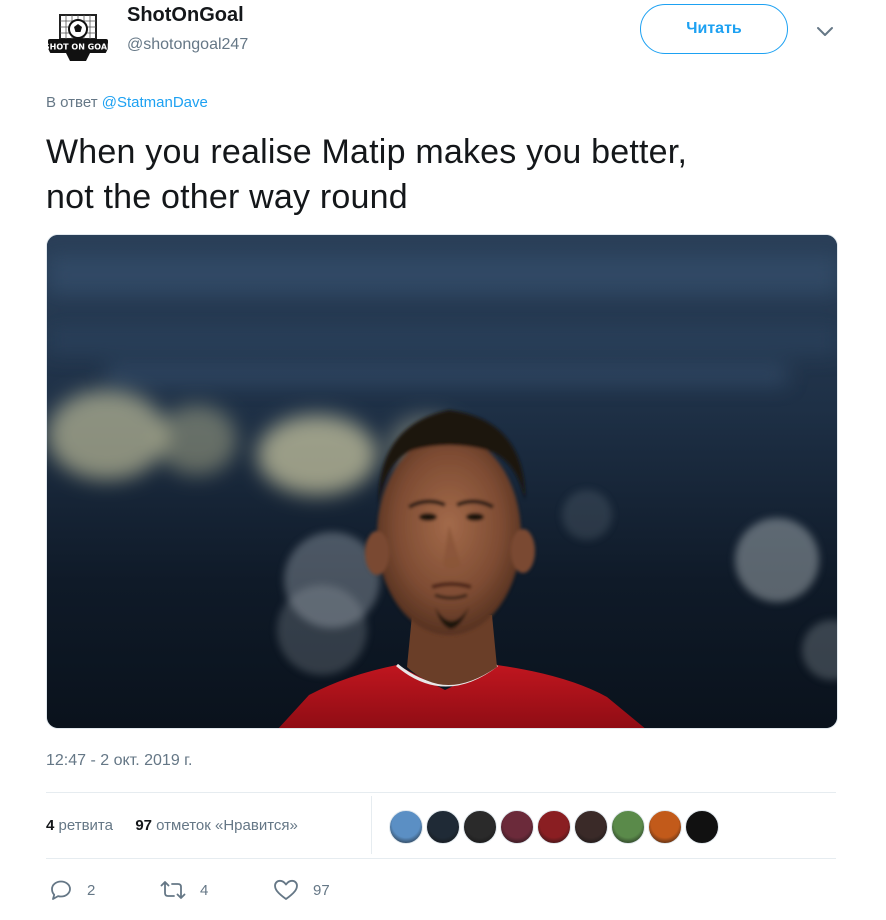 Image resolution: width=886 pixels, height=920 pixels. I want to click on tweet-text-line: When you realise Matip makes you better,, so click(367, 152).